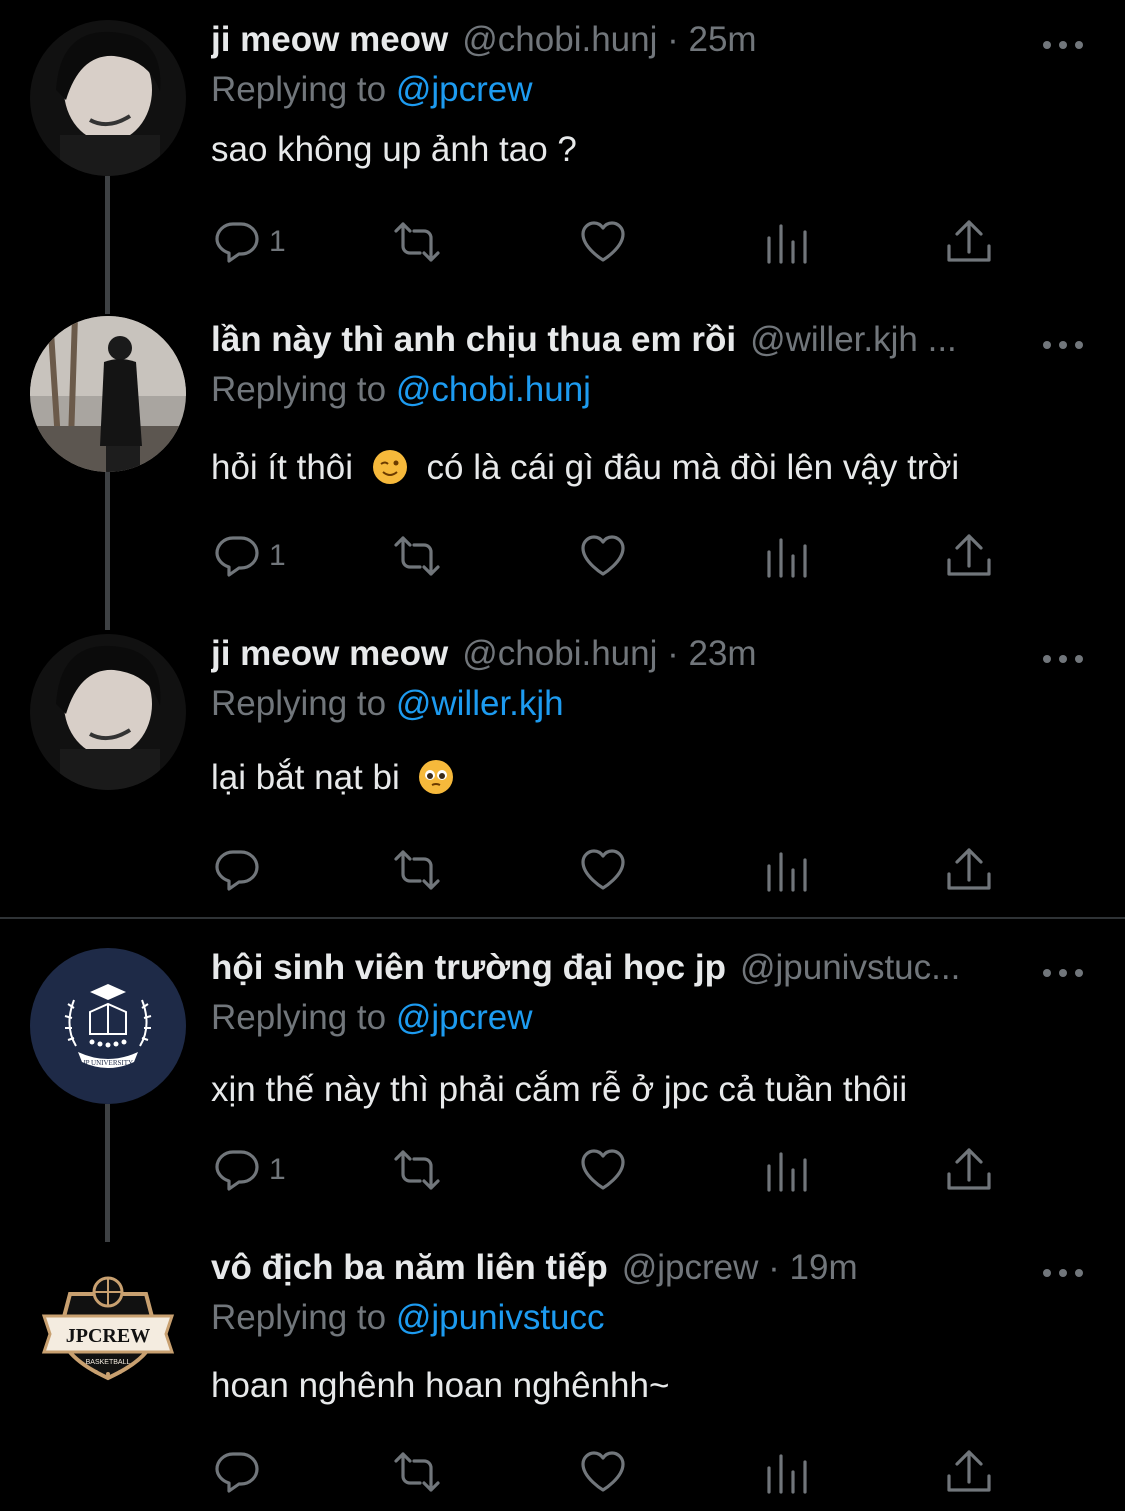 Image resolution: width=1125 pixels, height=1511 pixels. I want to click on handle-time: @chobi.hunj · 23m, so click(609, 654).